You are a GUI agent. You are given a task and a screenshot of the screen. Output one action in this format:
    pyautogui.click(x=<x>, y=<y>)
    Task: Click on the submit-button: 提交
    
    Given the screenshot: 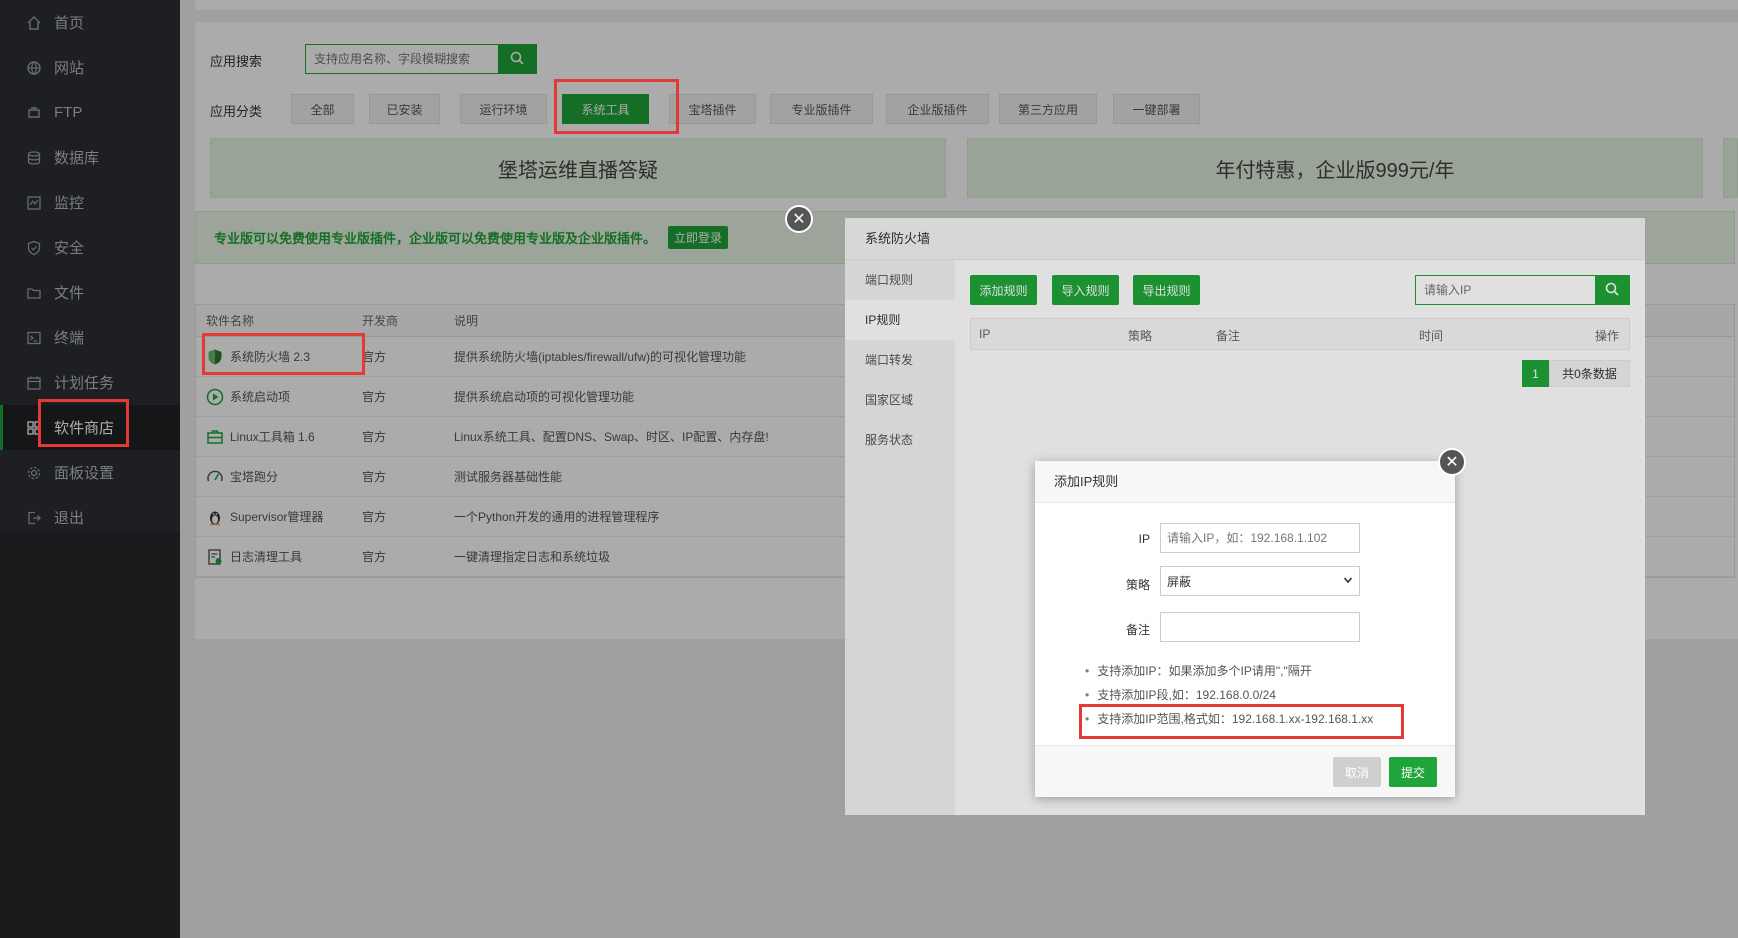 What is the action you would take?
    pyautogui.click(x=1413, y=772)
    